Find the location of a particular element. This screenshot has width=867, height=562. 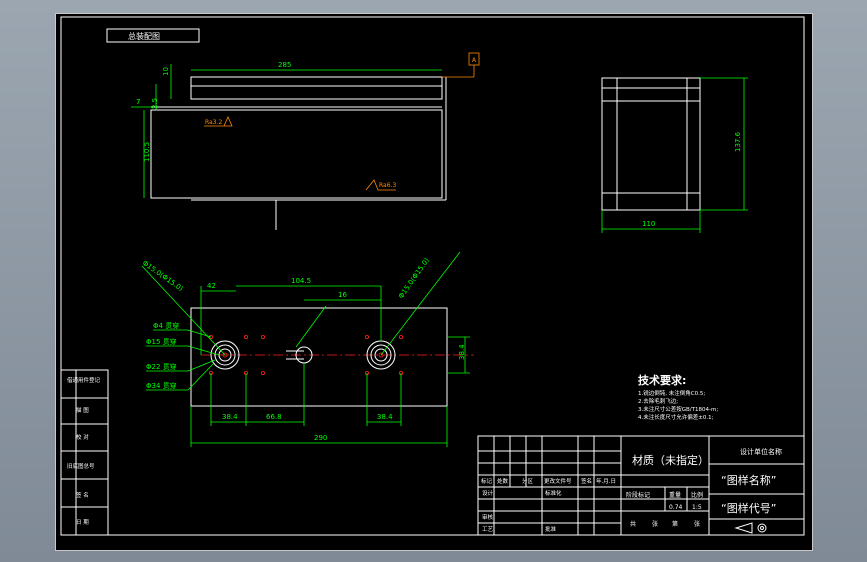

hole-label-2: Φ15 贯穿 is located at coordinates (161, 341).